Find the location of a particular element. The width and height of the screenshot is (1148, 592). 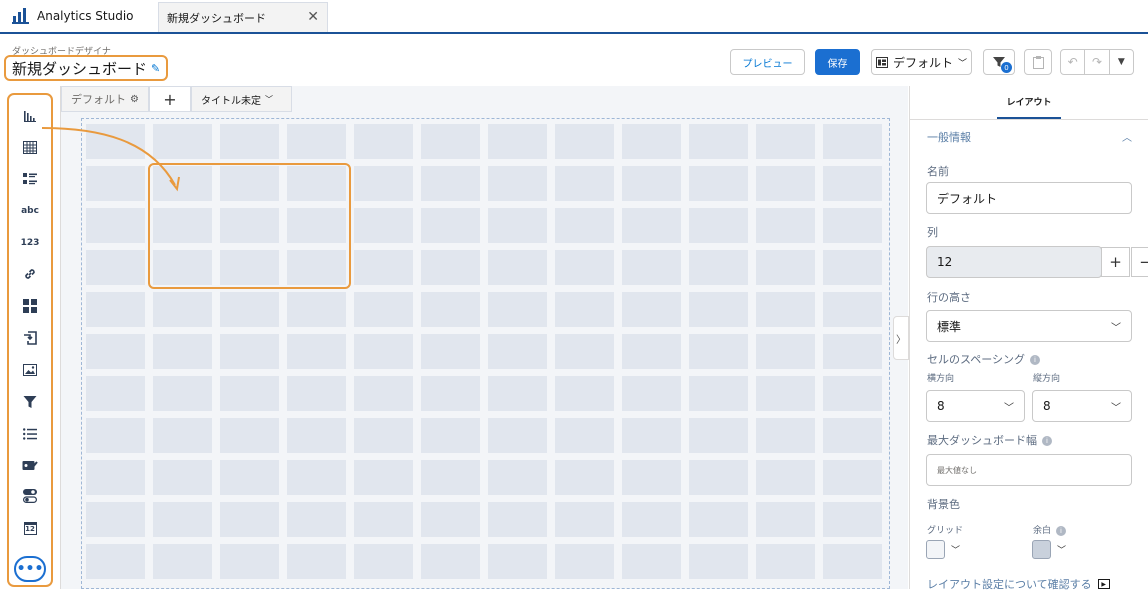

list-widget-icon is located at coordinates (30, 179).